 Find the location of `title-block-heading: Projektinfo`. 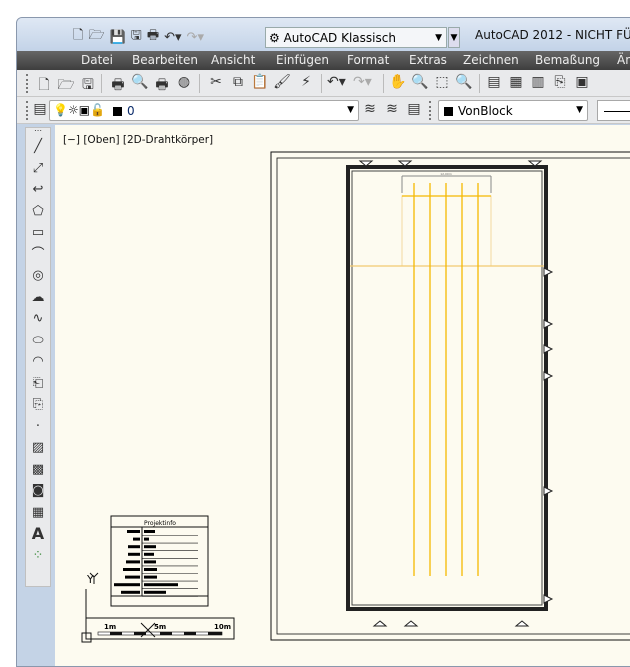

title-block-heading: Projektinfo is located at coordinates (160, 523).